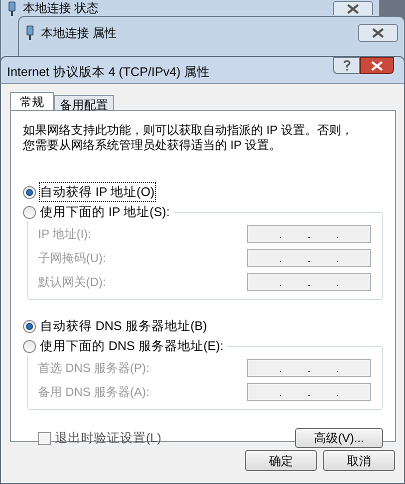 The image size is (405, 484). What do you see at coordinates (108, 438) in the screenshot?
I see `checkbox-label: 退出时验证设置(L)` at bounding box center [108, 438].